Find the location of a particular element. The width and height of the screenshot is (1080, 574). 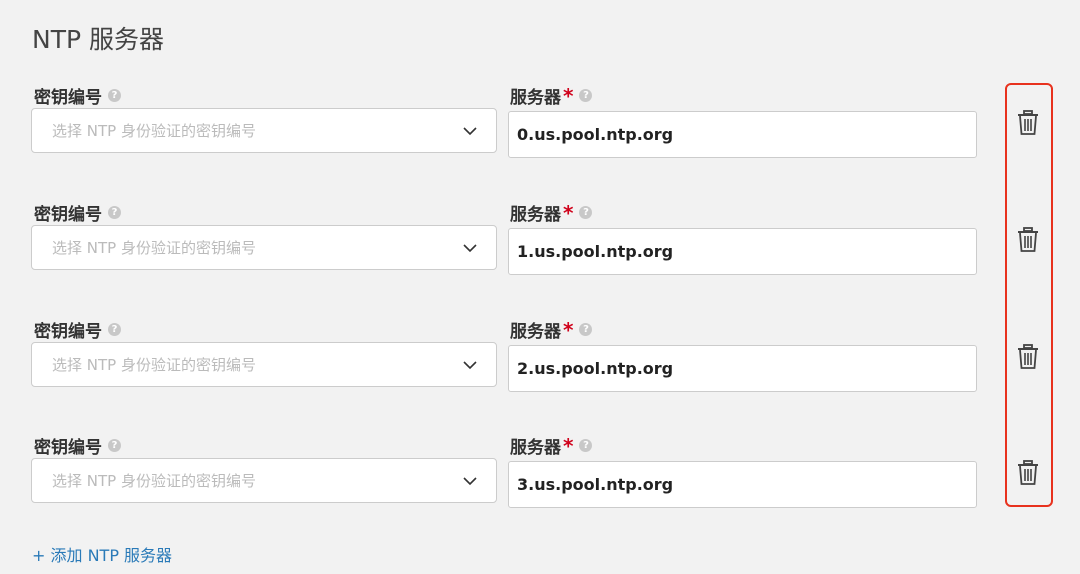

server-input: 2.us.pool.ntp.org is located at coordinates (742, 368).